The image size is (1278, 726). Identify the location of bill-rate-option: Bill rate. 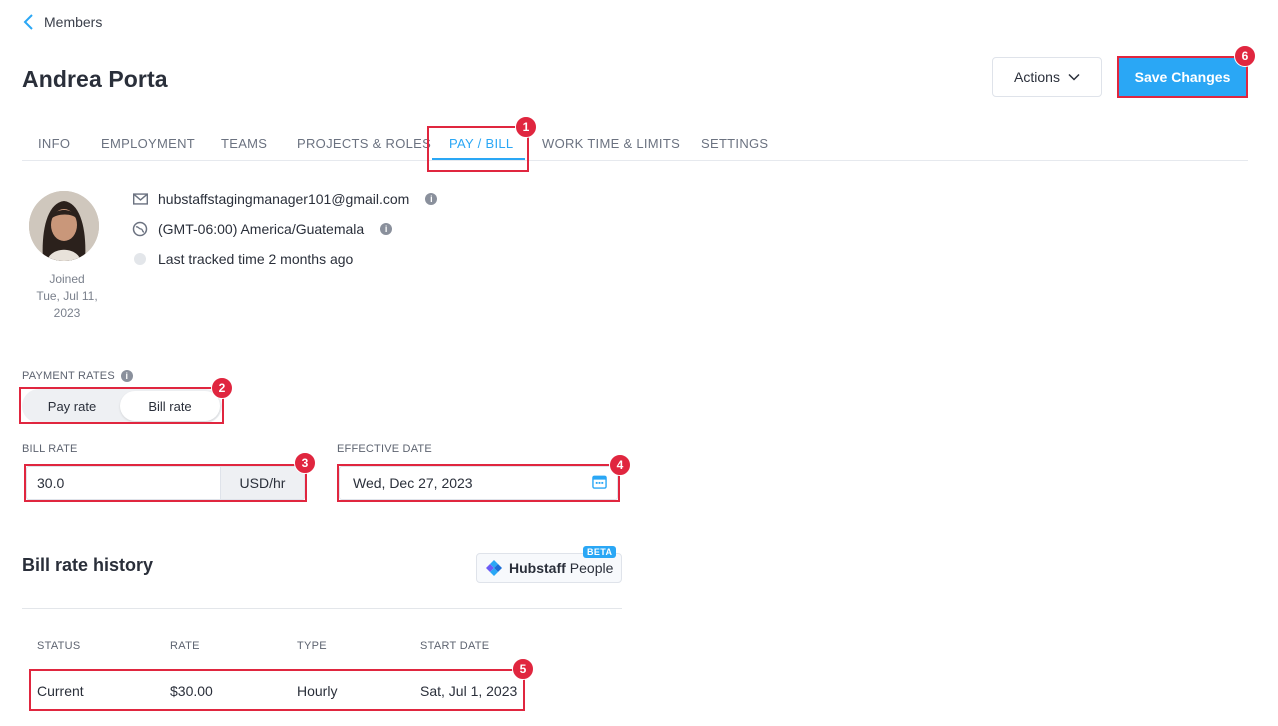
(170, 406).